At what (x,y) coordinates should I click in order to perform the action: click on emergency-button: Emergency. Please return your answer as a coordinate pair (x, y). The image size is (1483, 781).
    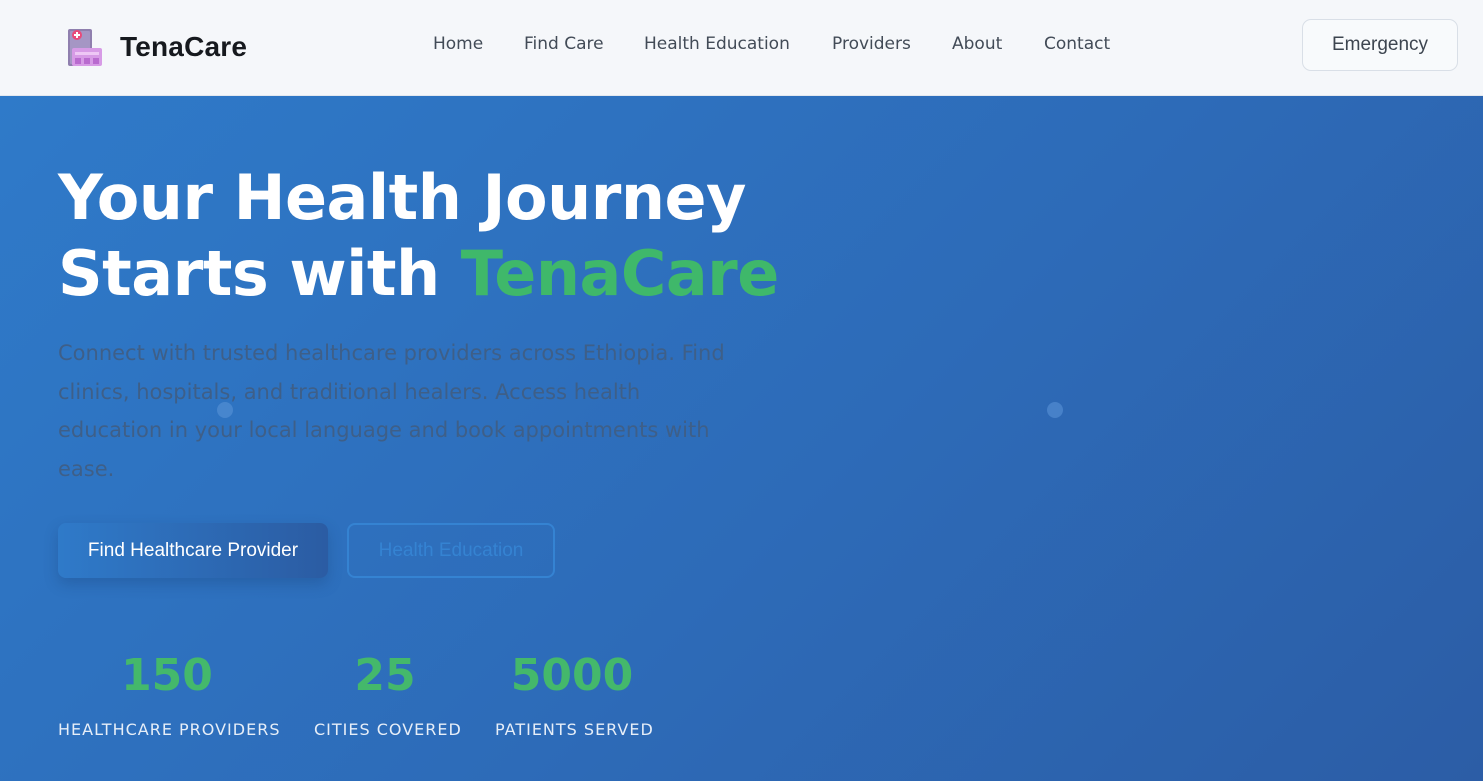
    Looking at the image, I should click on (1380, 45).